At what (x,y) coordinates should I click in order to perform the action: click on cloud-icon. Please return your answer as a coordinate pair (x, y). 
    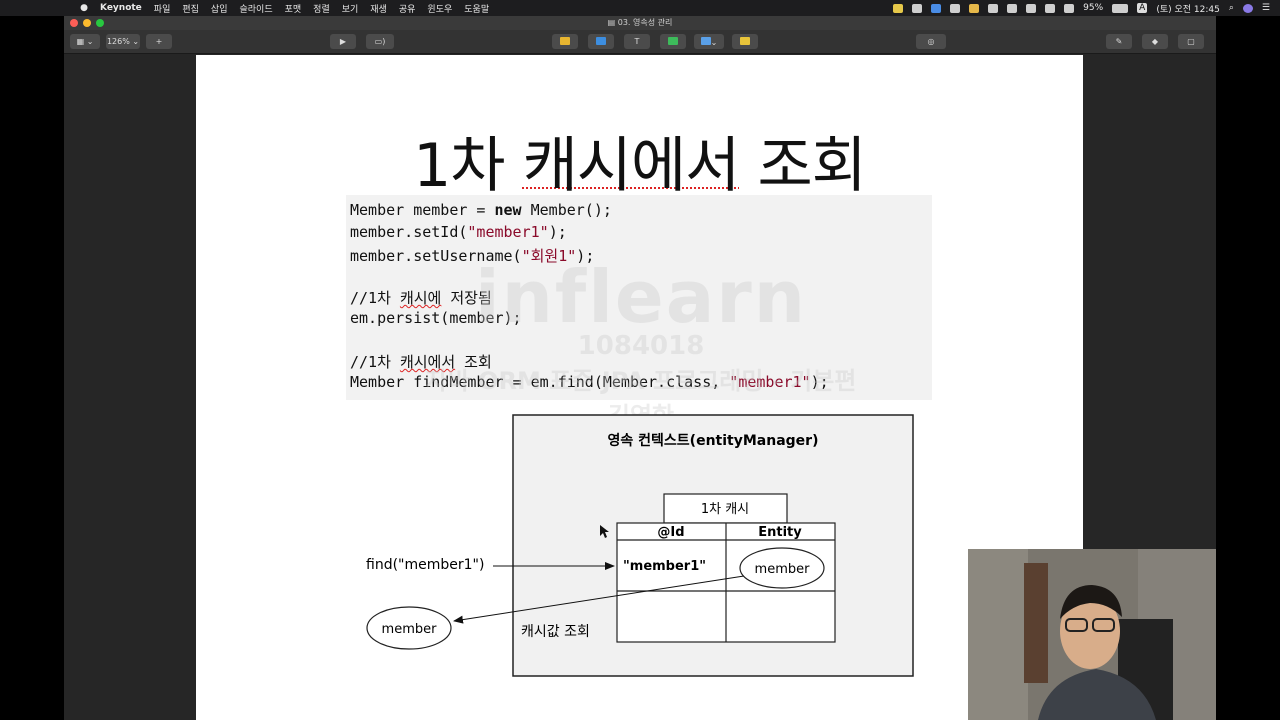
    Looking at the image, I should click on (993, 8).